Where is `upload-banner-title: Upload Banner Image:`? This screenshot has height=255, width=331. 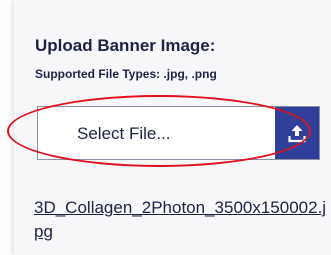
upload-banner-title: Upload Banner Image: is located at coordinates (125, 45).